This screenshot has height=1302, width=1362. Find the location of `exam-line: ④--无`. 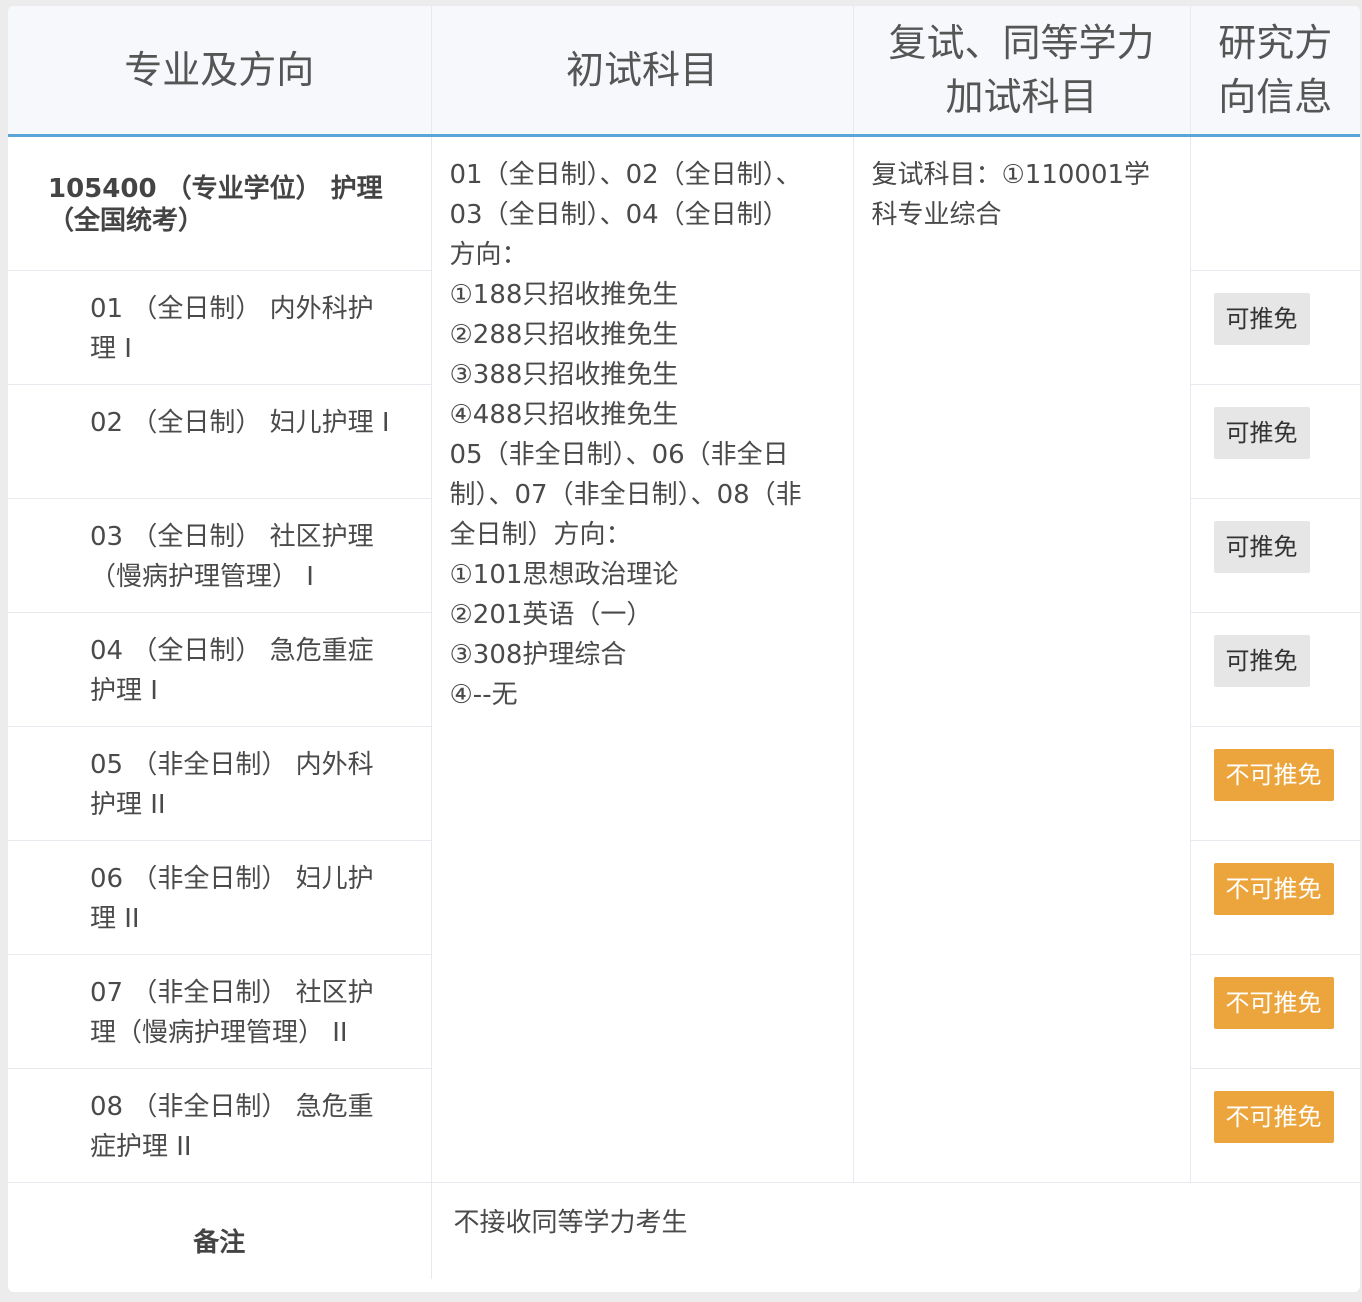

exam-line: ④--无 is located at coordinates (483, 695).